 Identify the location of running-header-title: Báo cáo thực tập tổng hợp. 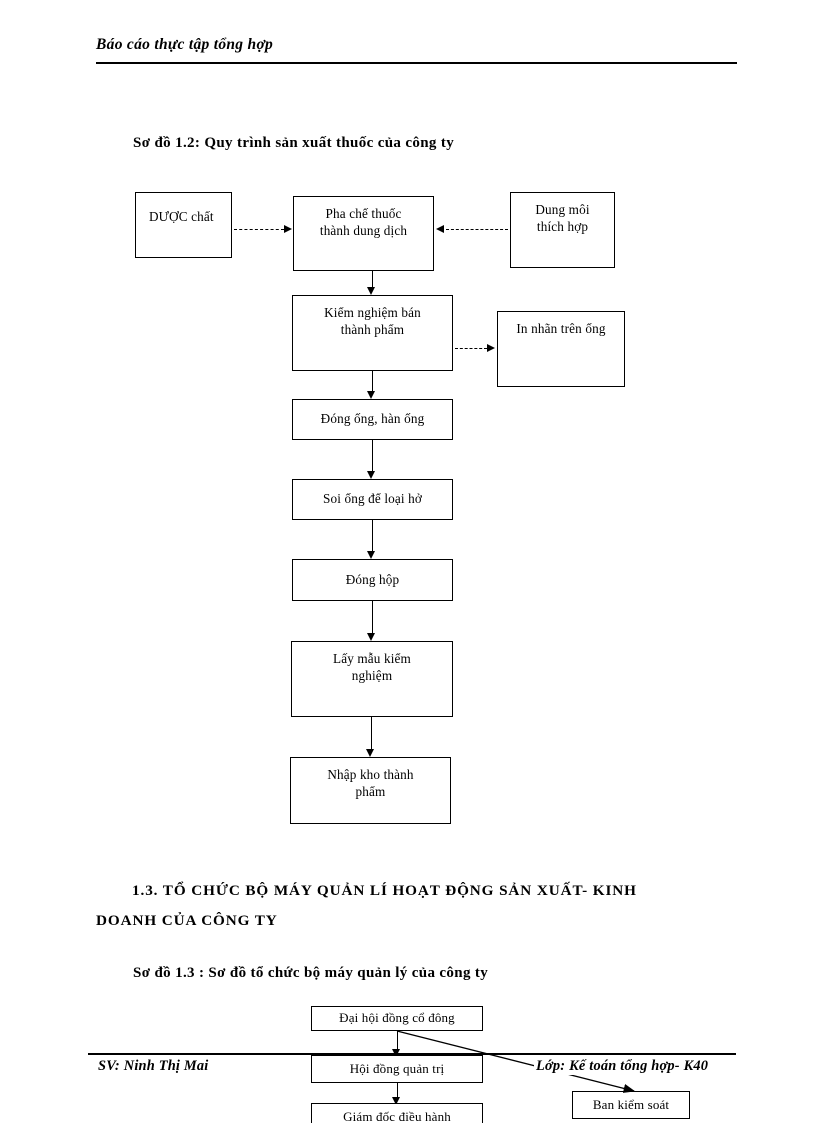
(185, 44).